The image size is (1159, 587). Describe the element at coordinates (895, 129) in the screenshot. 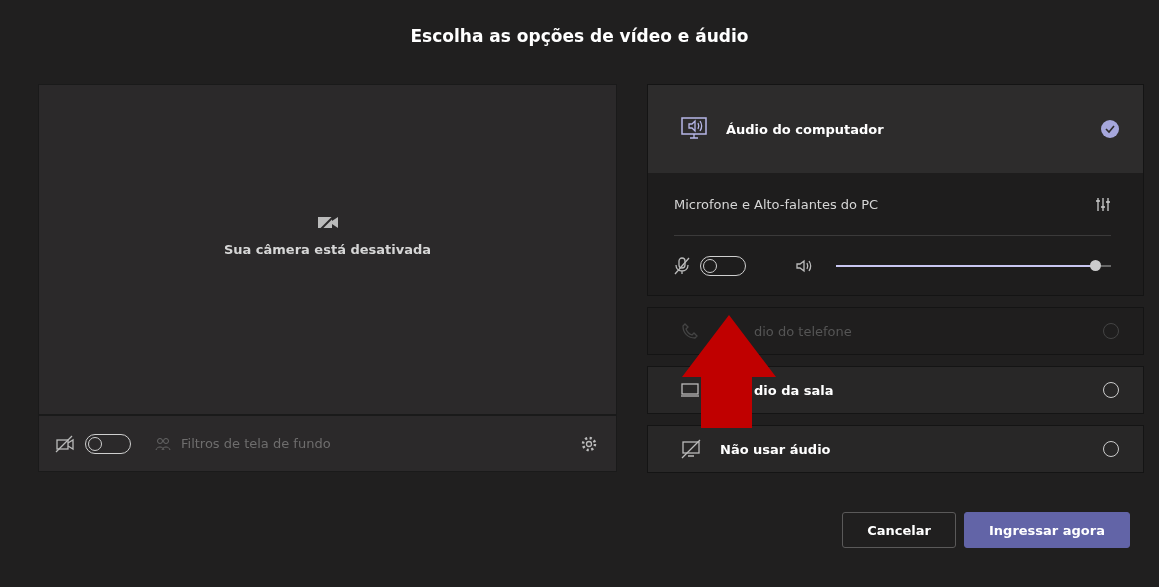

I see `computer-audio-option: Áudio do computador` at that location.